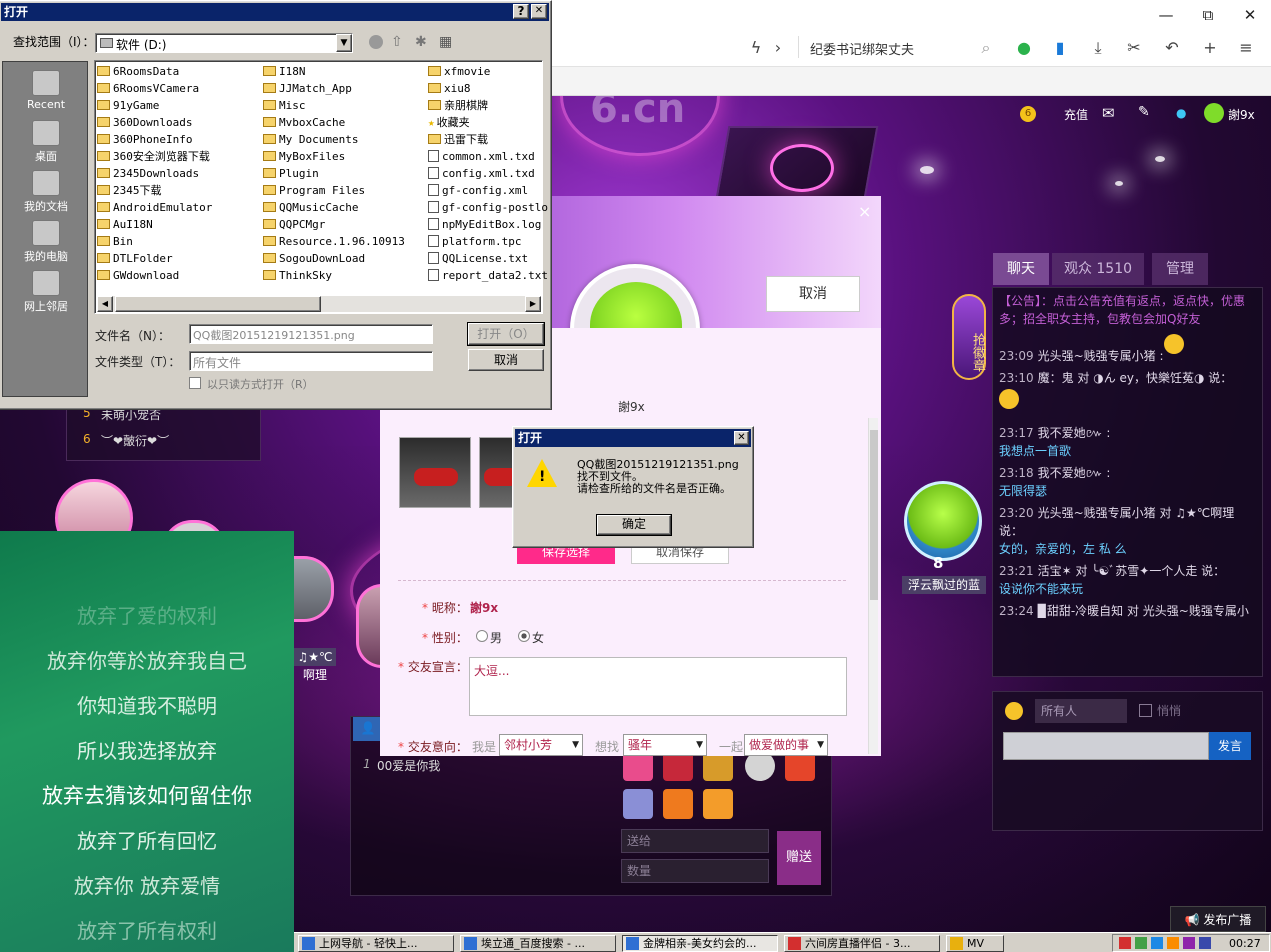 Image resolution: width=1271 pixels, height=952 pixels. Describe the element at coordinates (541, 745) in the screenshot. I see `i-am-select: 邻村小芳` at that location.